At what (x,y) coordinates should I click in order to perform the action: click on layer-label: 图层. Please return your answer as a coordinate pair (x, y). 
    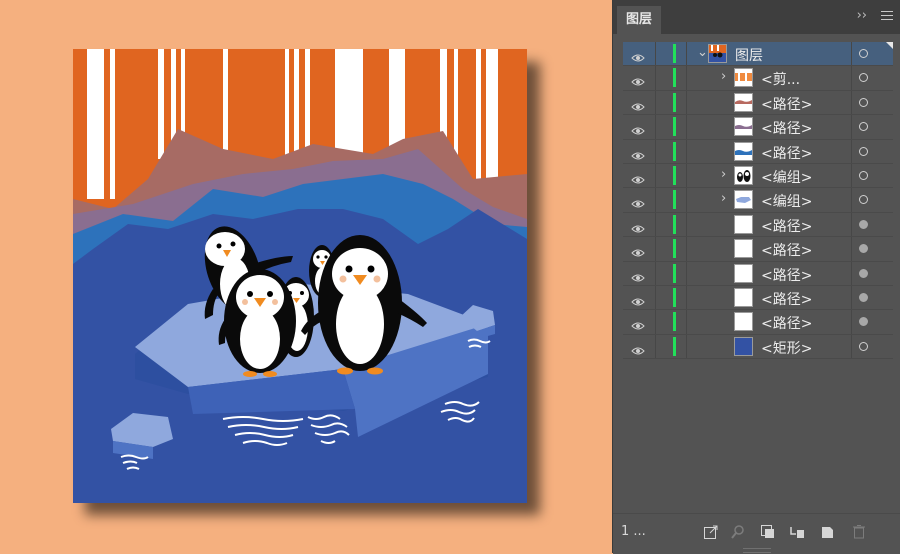
    Looking at the image, I should click on (749, 55).